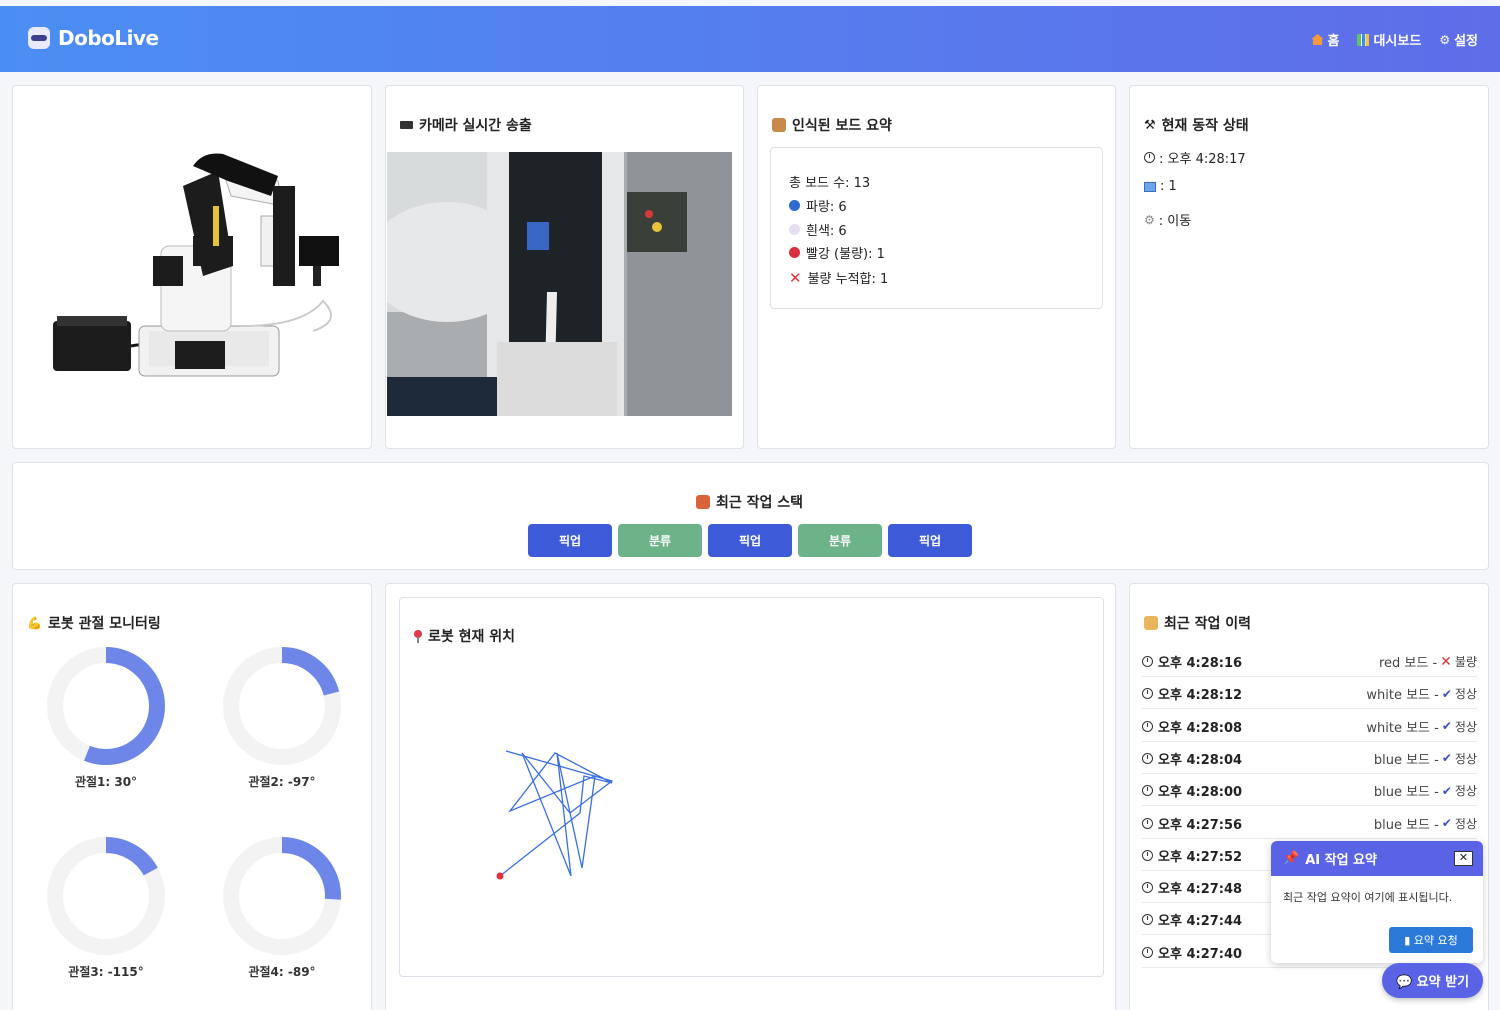 This screenshot has width=1500, height=1010. What do you see at coordinates (1200, 793) in the screenshot?
I see `history-time: 오후 4:28:00` at bounding box center [1200, 793].